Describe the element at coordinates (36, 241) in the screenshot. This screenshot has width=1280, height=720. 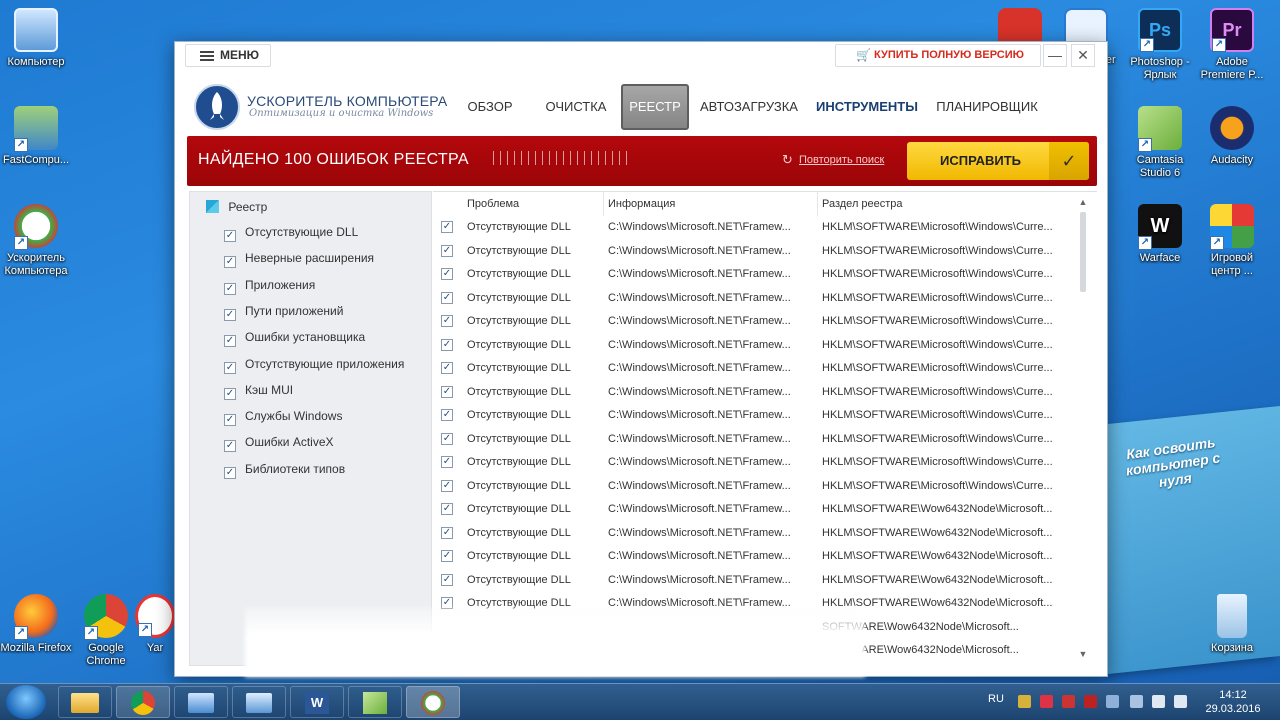
I see `desktop-icon-uskoritel: ↗ Ускоритель Компьютера` at that location.